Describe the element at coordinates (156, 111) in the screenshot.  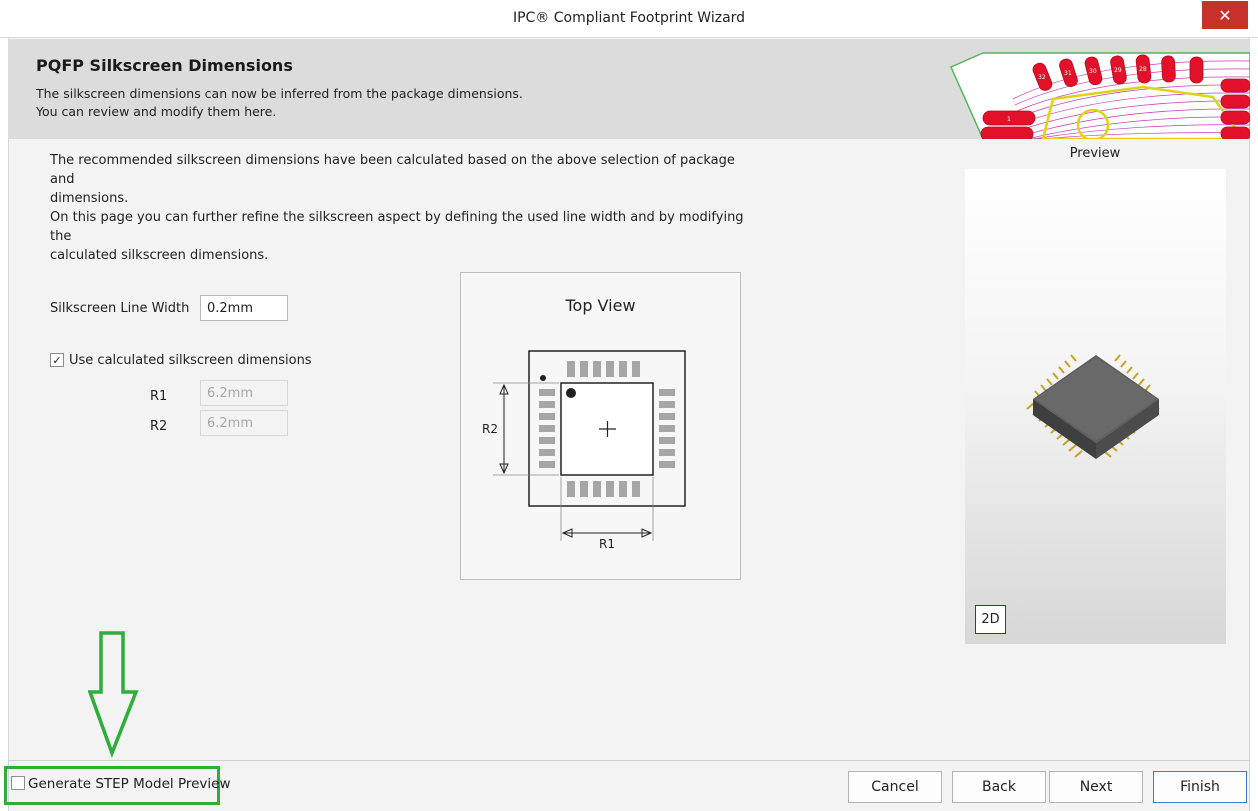
I see `header-subtitle-2: You can review and modify them here.` at that location.